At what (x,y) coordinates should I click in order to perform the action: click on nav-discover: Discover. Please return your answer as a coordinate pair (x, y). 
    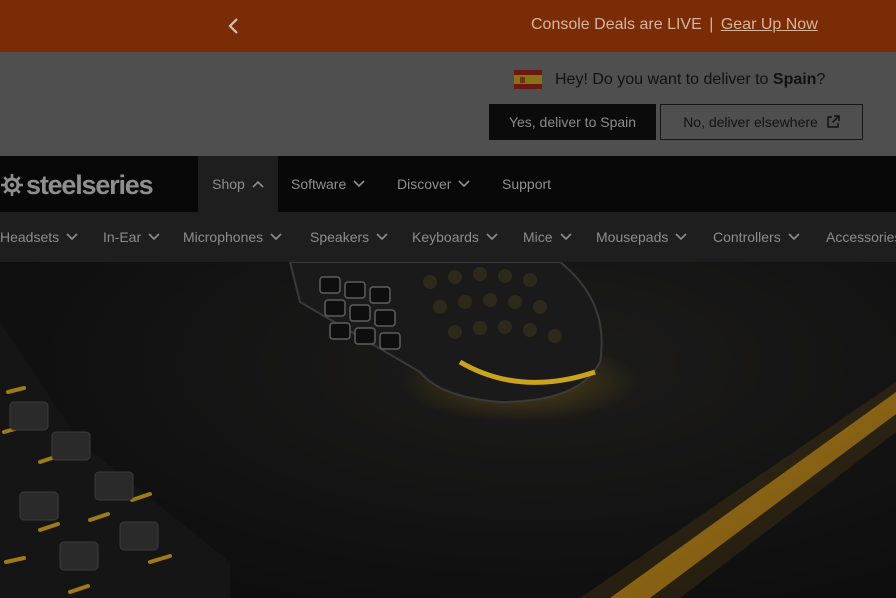
    Looking at the image, I should click on (434, 184).